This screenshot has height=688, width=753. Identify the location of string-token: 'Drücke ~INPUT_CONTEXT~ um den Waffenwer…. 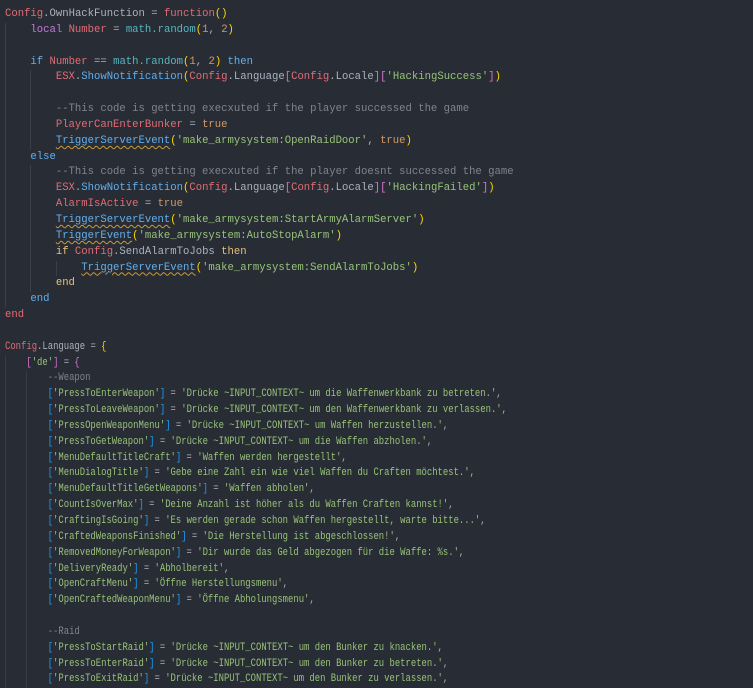
(341, 410).